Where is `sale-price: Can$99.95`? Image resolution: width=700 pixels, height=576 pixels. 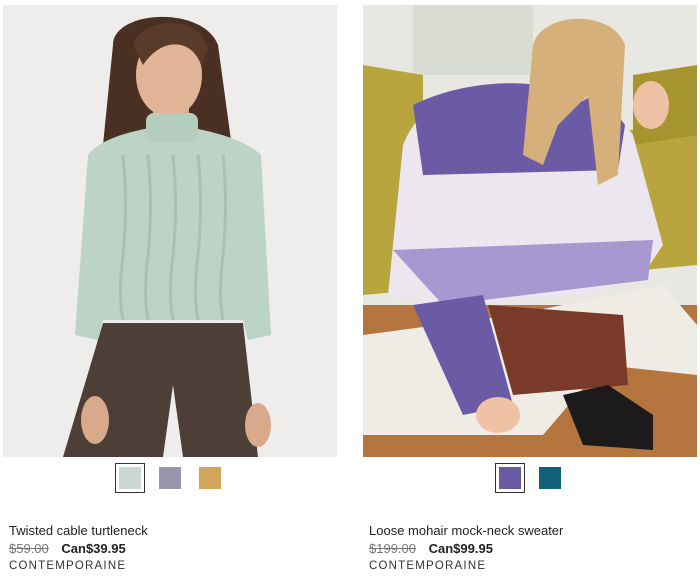 sale-price: Can$99.95 is located at coordinates (460, 548).